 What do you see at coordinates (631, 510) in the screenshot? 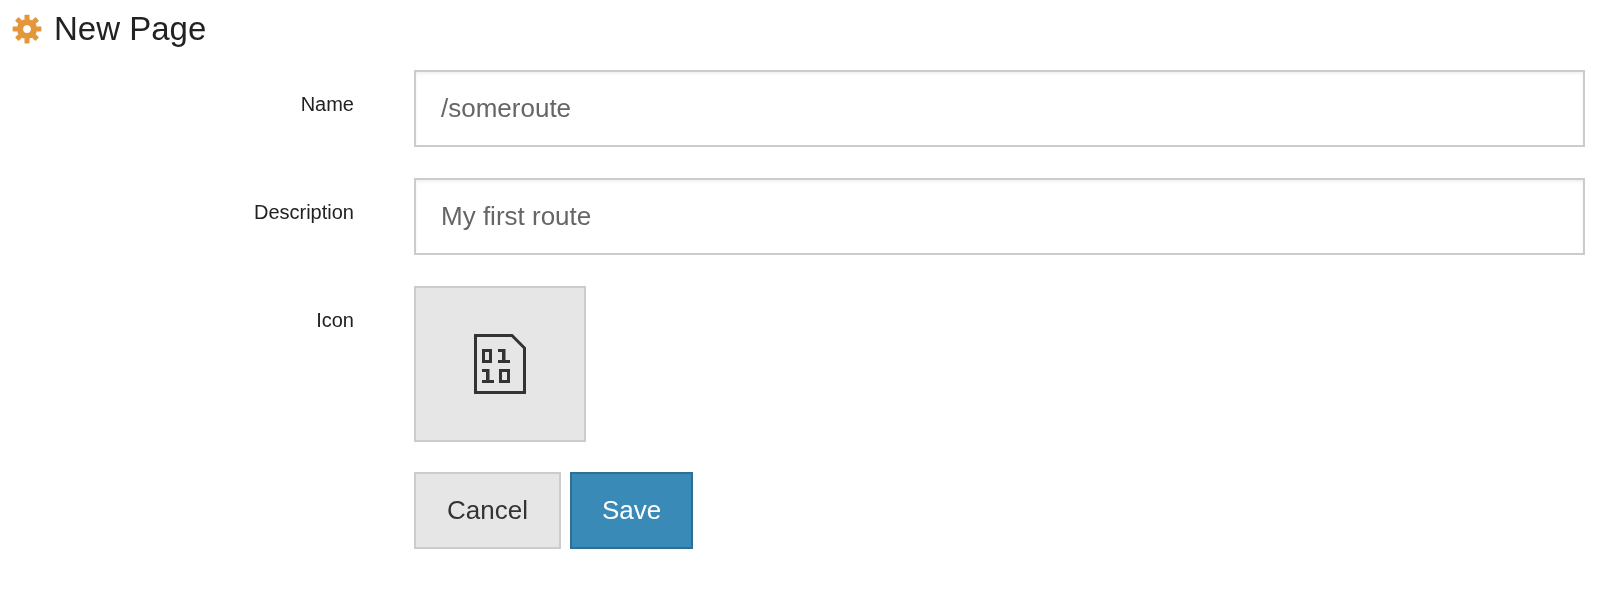
I see `save-button: Save` at bounding box center [631, 510].